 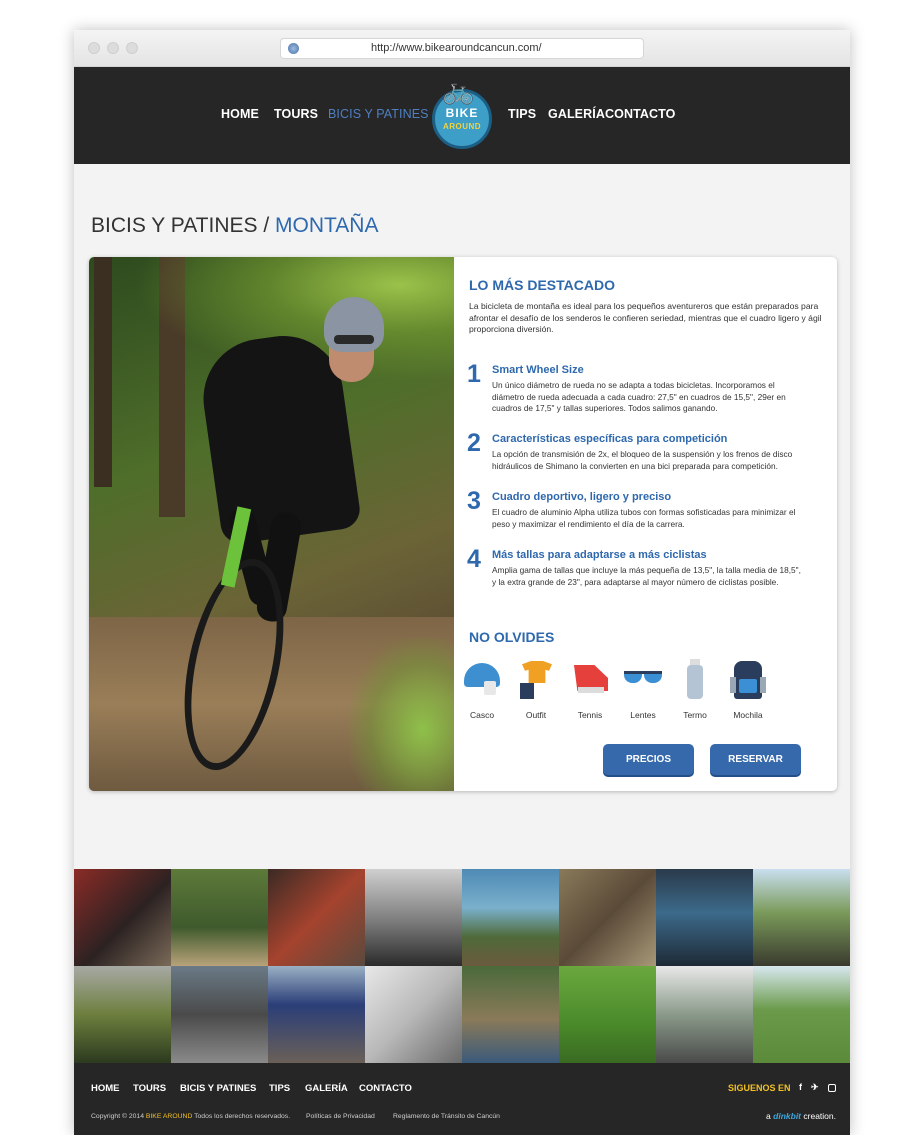 I want to click on address-bar: http://www.bikearoundcancun.com/, so click(x=462, y=48).